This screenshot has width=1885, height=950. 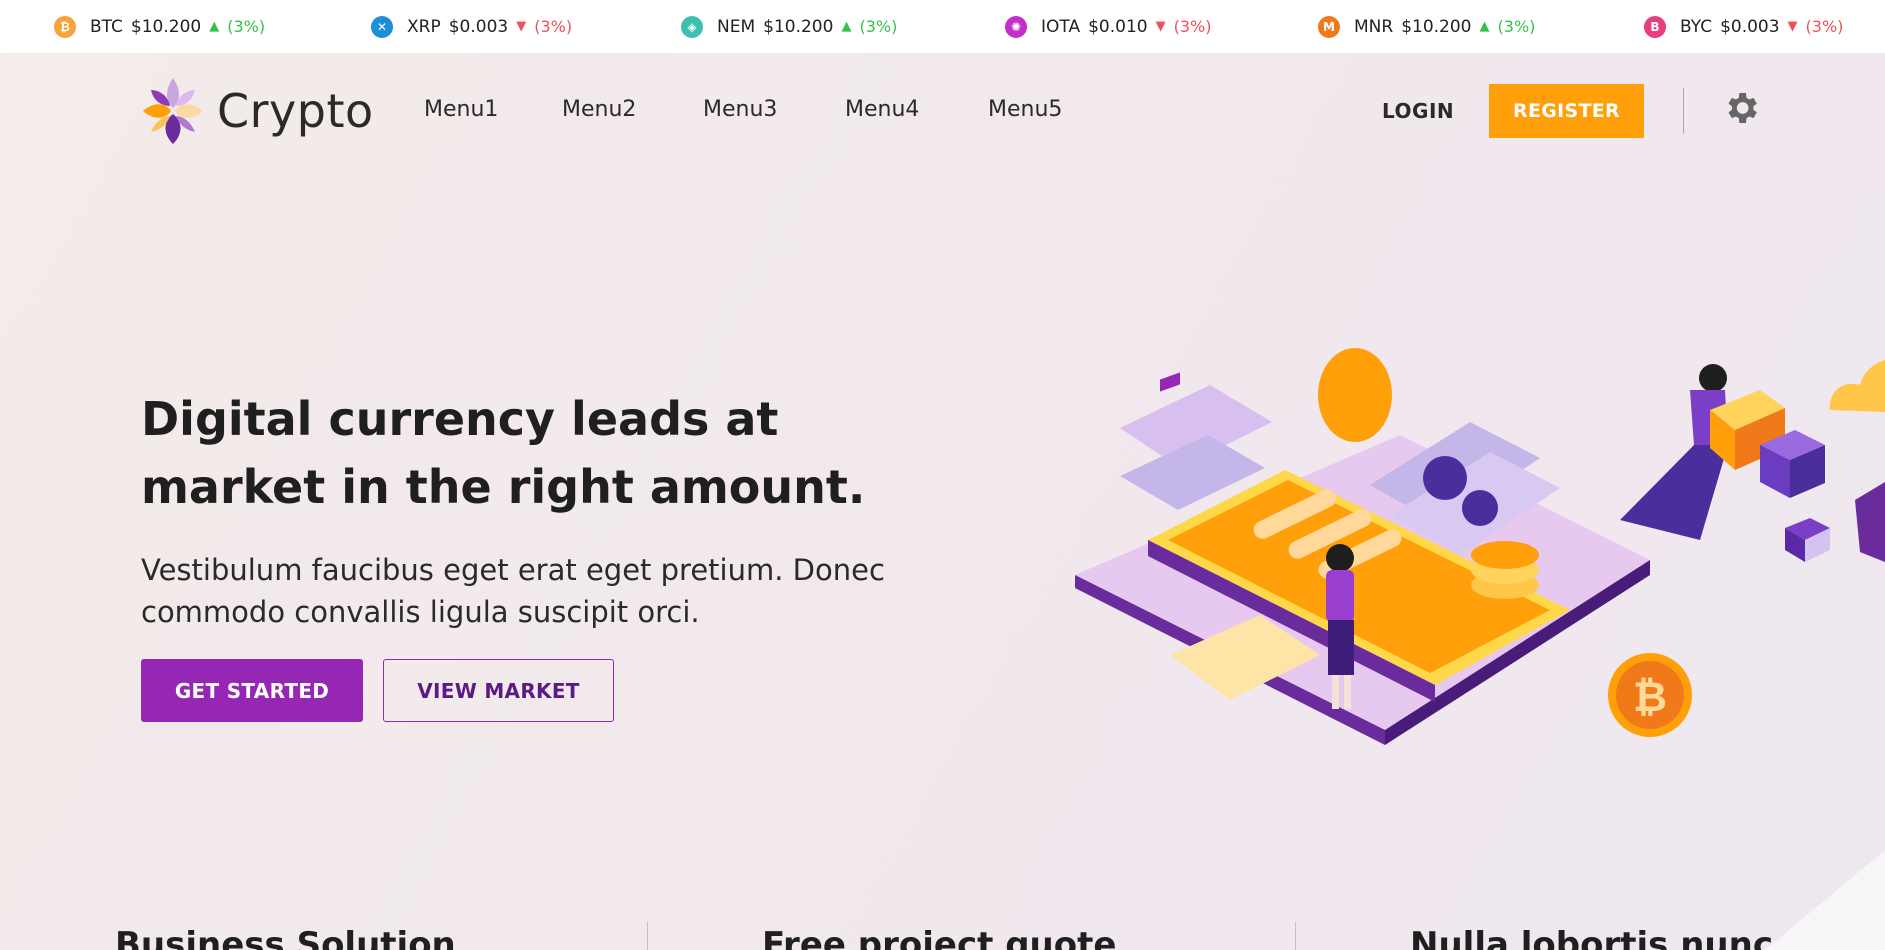 What do you see at coordinates (1870, 522) in the screenshot?
I see `cube-edge` at bounding box center [1870, 522].